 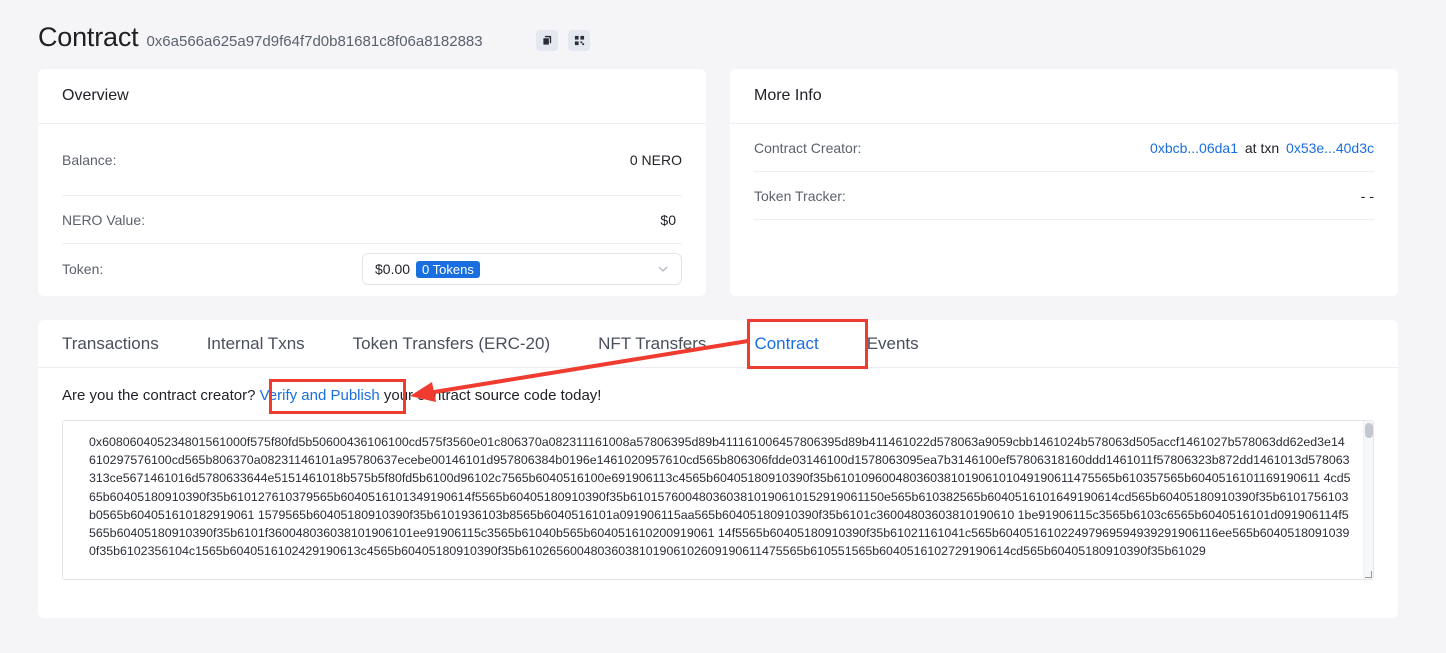 What do you see at coordinates (448, 269) in the screenshot?
I see `token-count-badge: 0 Tokens` at bounding box center [448, 269].